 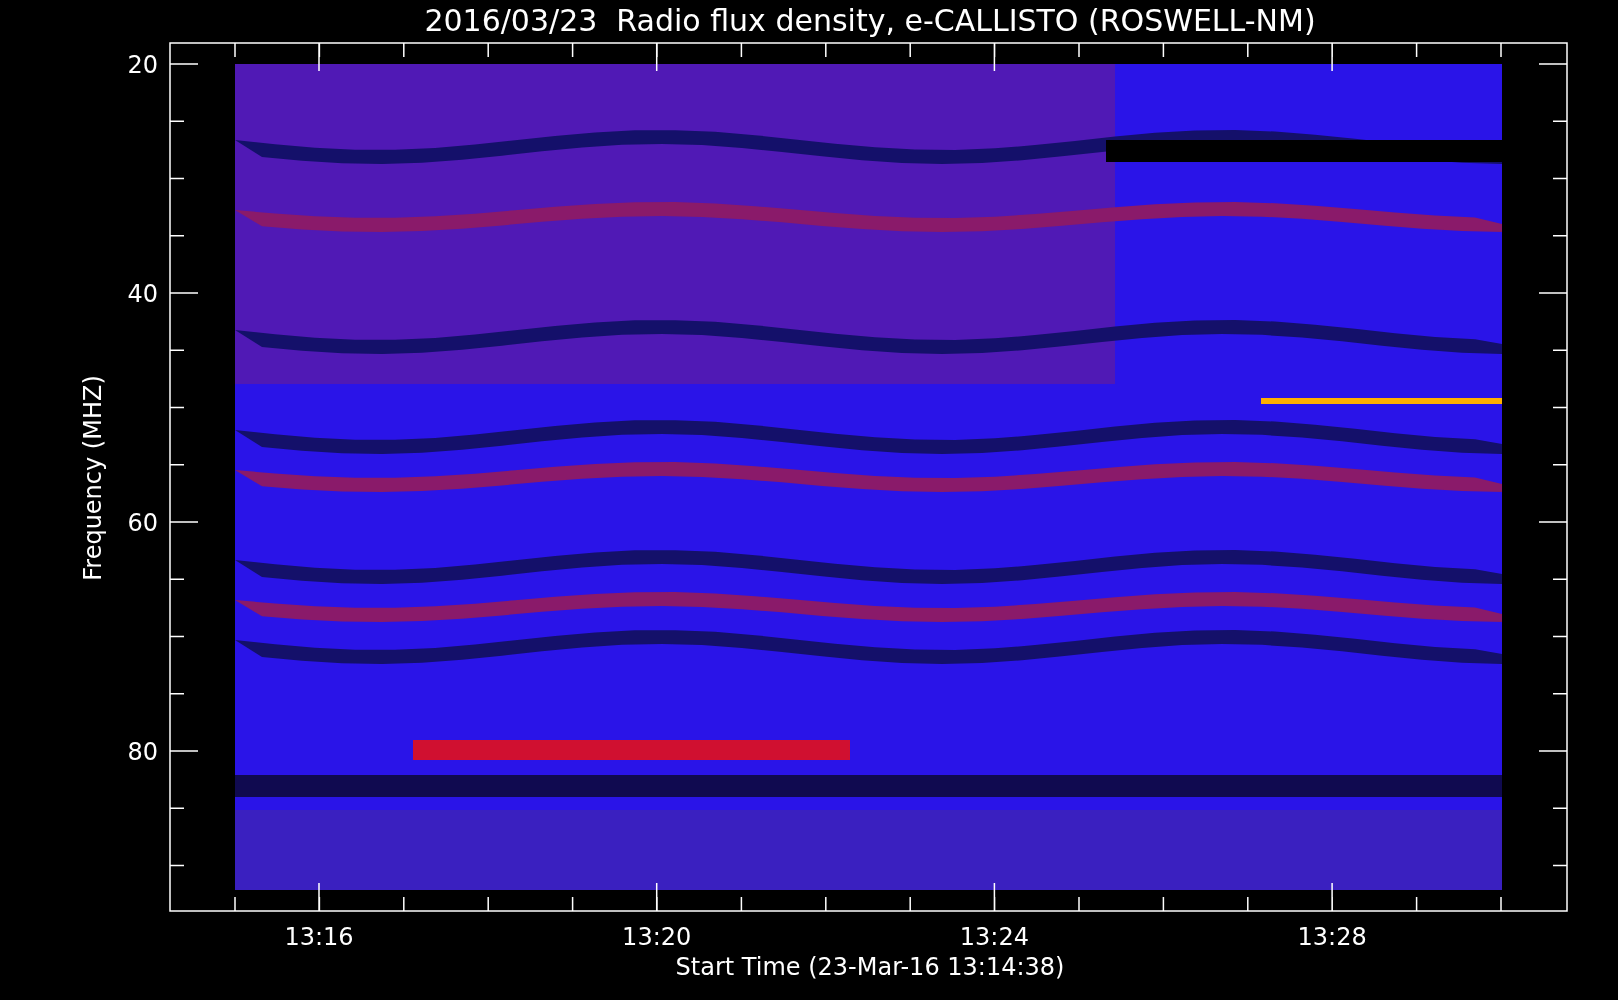 I want to click on tick-label: 13:24, so click(x=994, y=937).